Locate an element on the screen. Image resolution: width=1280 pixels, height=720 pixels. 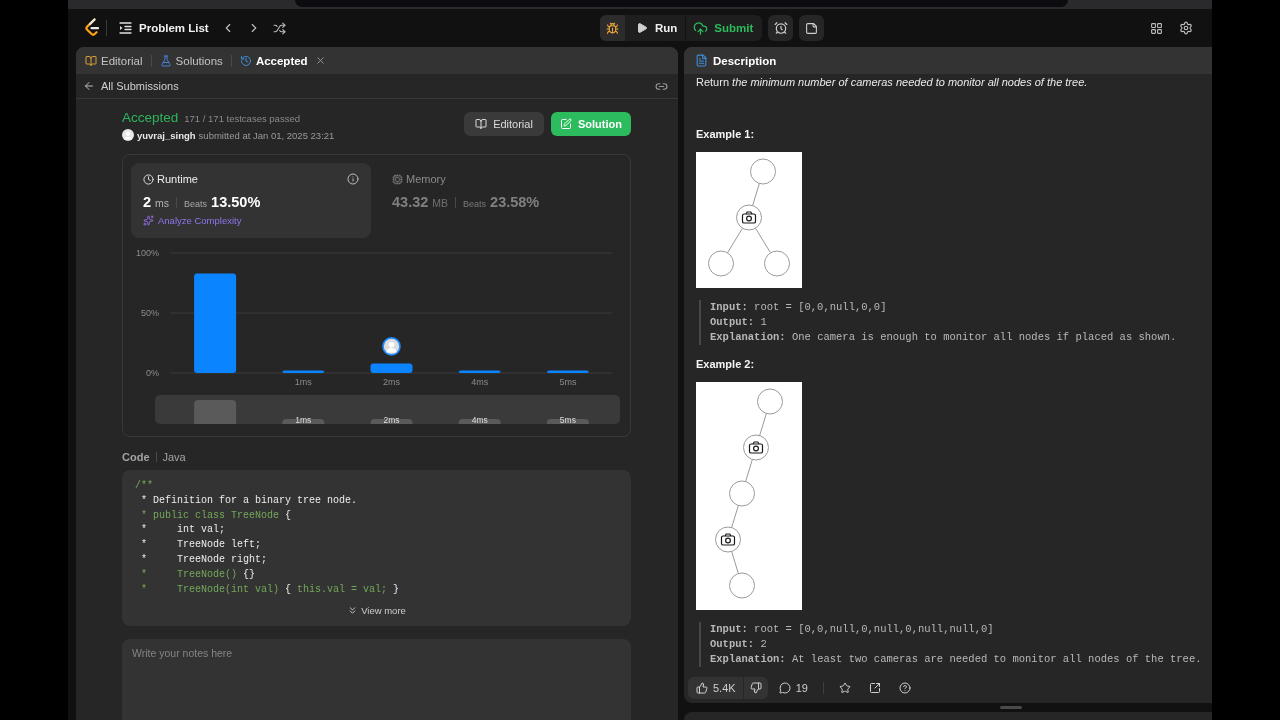
code-line: * TreeNode left; is located at coordinates (201, 545).